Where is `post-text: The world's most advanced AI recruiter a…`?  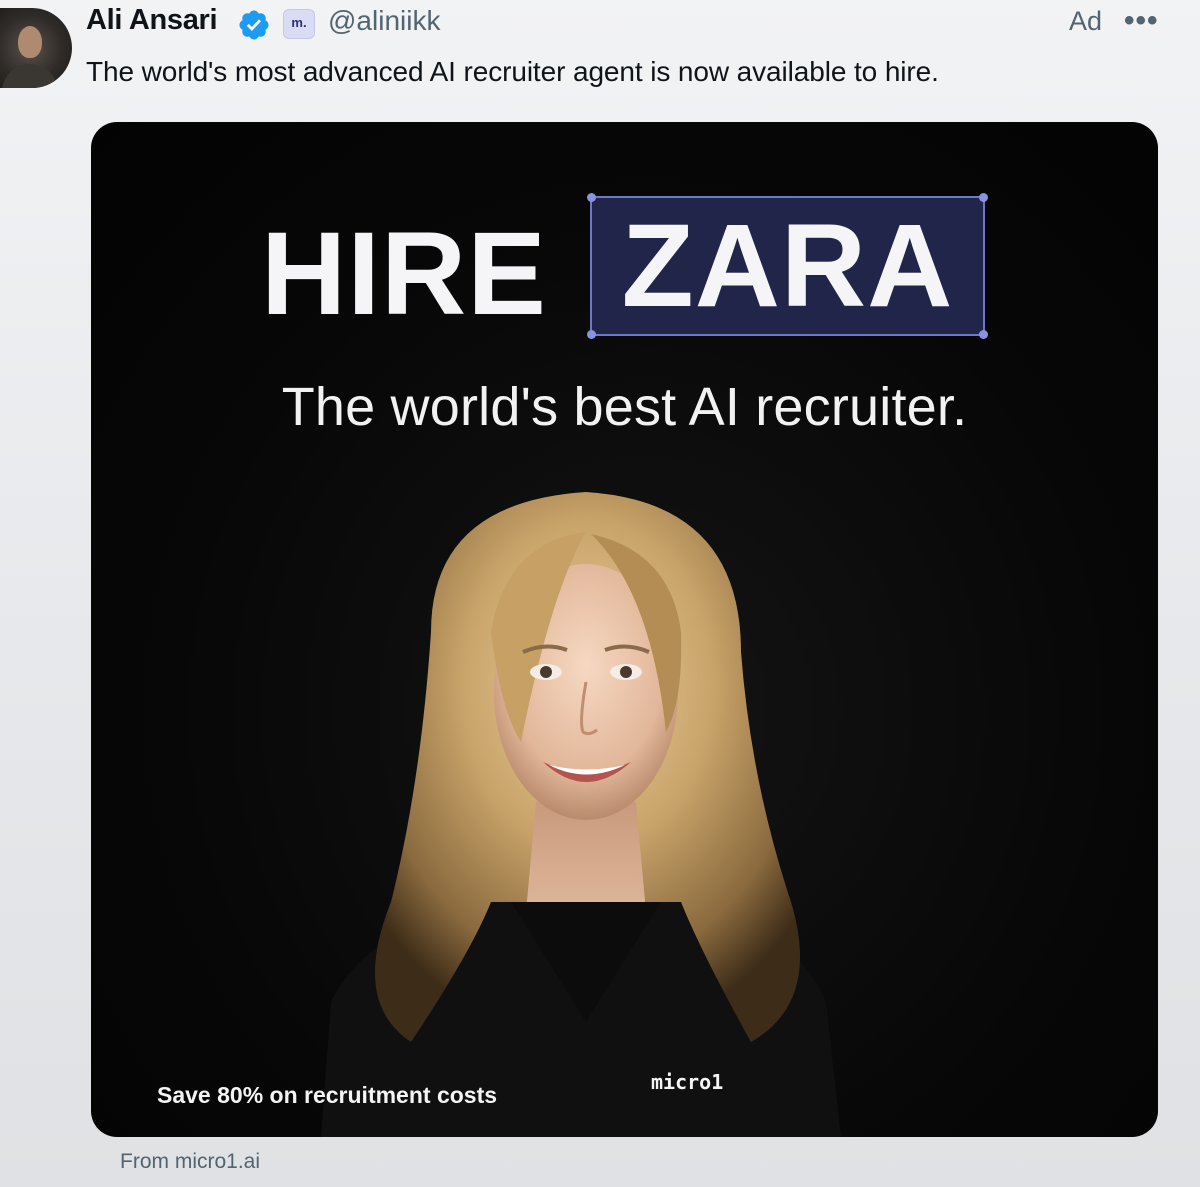 post-text: The world's most advanced AI recruiter a… is located at coordinates (512, 71).